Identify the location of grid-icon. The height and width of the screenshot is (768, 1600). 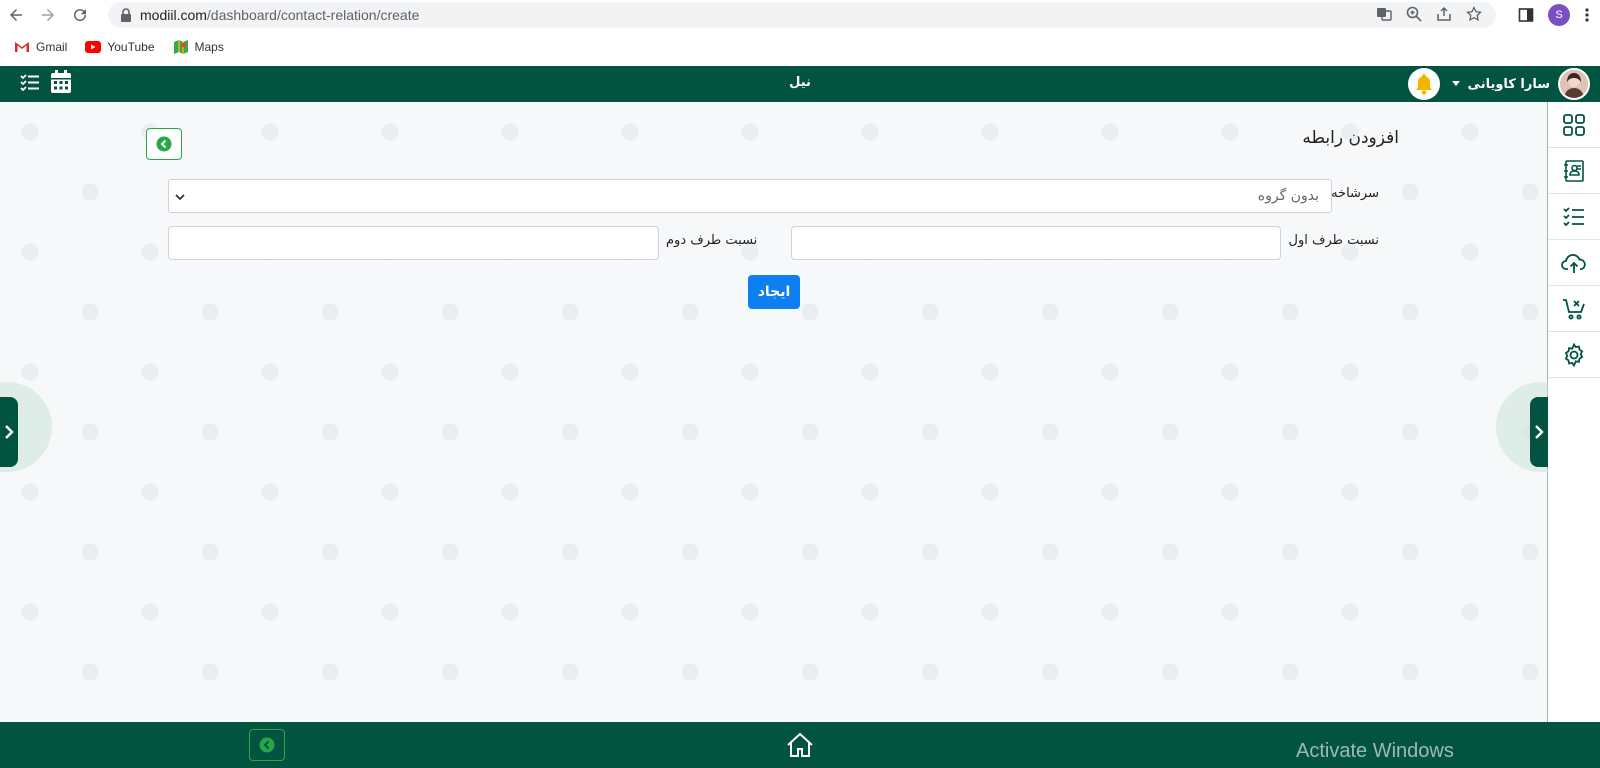
(1574, 124).